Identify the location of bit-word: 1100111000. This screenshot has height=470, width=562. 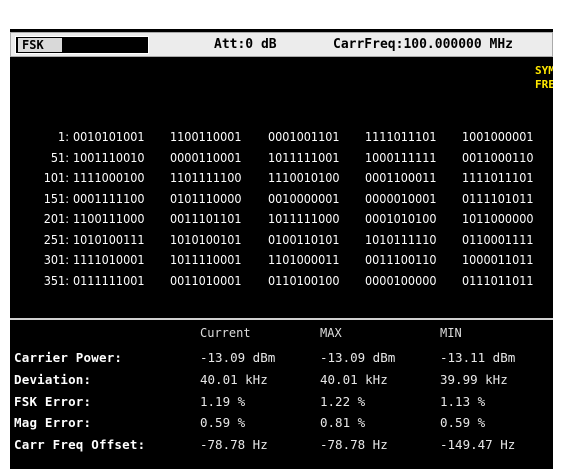
(109, 218).